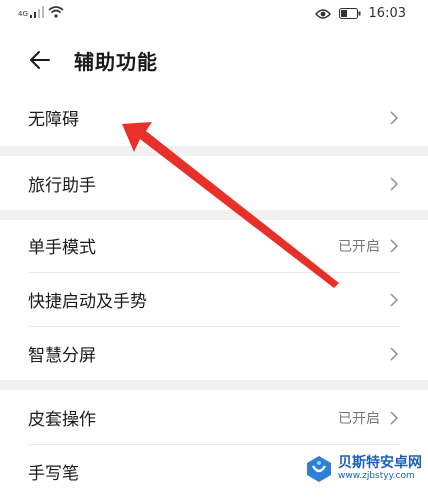 This screenshot has width=428, height=498. I want to click on menu-item-label: 皮套操作, so click(62, 420).